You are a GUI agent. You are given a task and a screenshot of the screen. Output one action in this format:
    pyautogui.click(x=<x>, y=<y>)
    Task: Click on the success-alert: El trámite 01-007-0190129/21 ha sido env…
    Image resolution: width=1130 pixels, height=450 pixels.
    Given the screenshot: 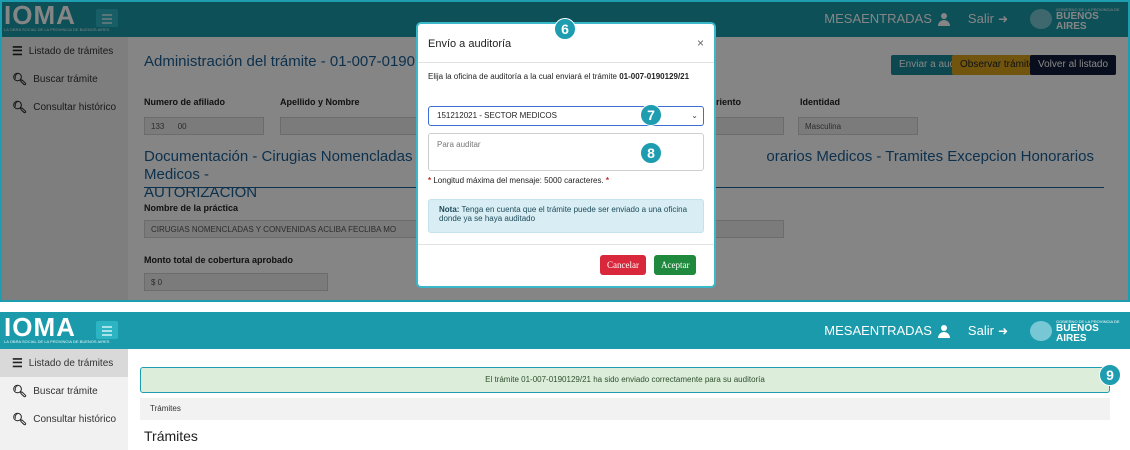 What is the action you would take?
    pyautogui.click(x=625, y=380)
    